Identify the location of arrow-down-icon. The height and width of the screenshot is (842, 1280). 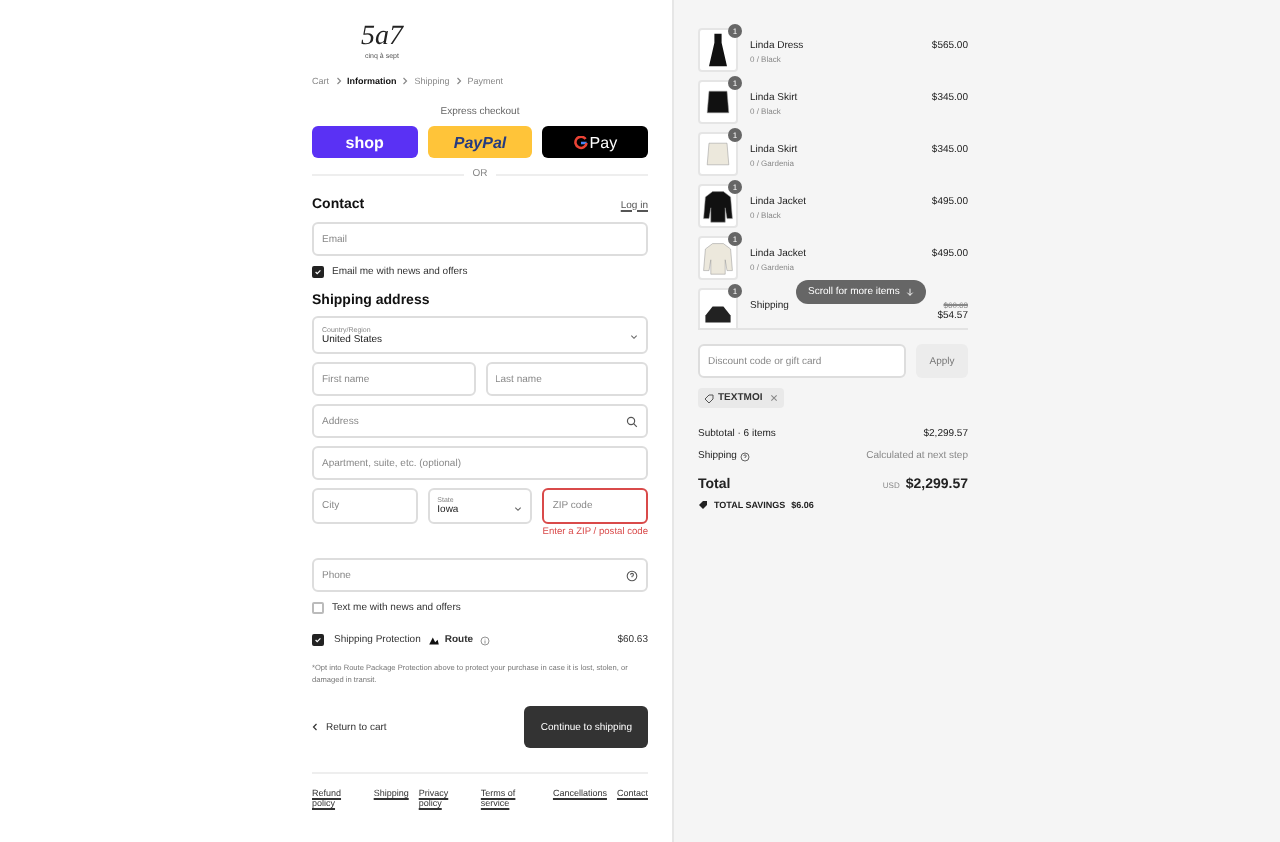
(909, 292).